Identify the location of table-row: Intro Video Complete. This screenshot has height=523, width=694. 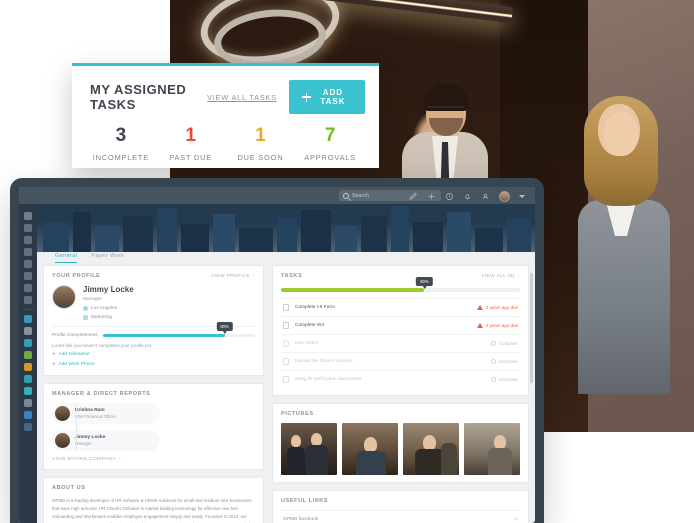
(400, 343).